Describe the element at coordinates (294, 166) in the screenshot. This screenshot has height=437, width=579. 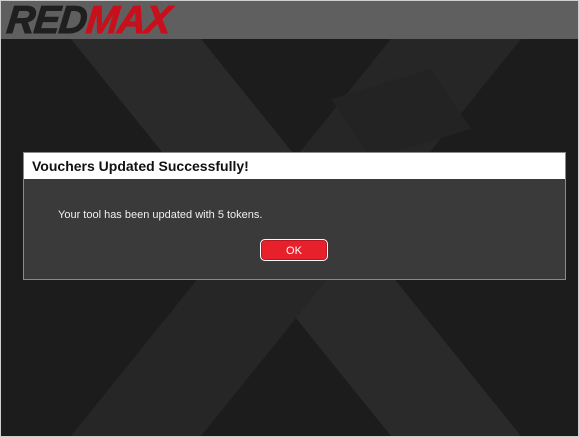
I see `dialog-title: Vouchers Updated Successfully!` at that location.